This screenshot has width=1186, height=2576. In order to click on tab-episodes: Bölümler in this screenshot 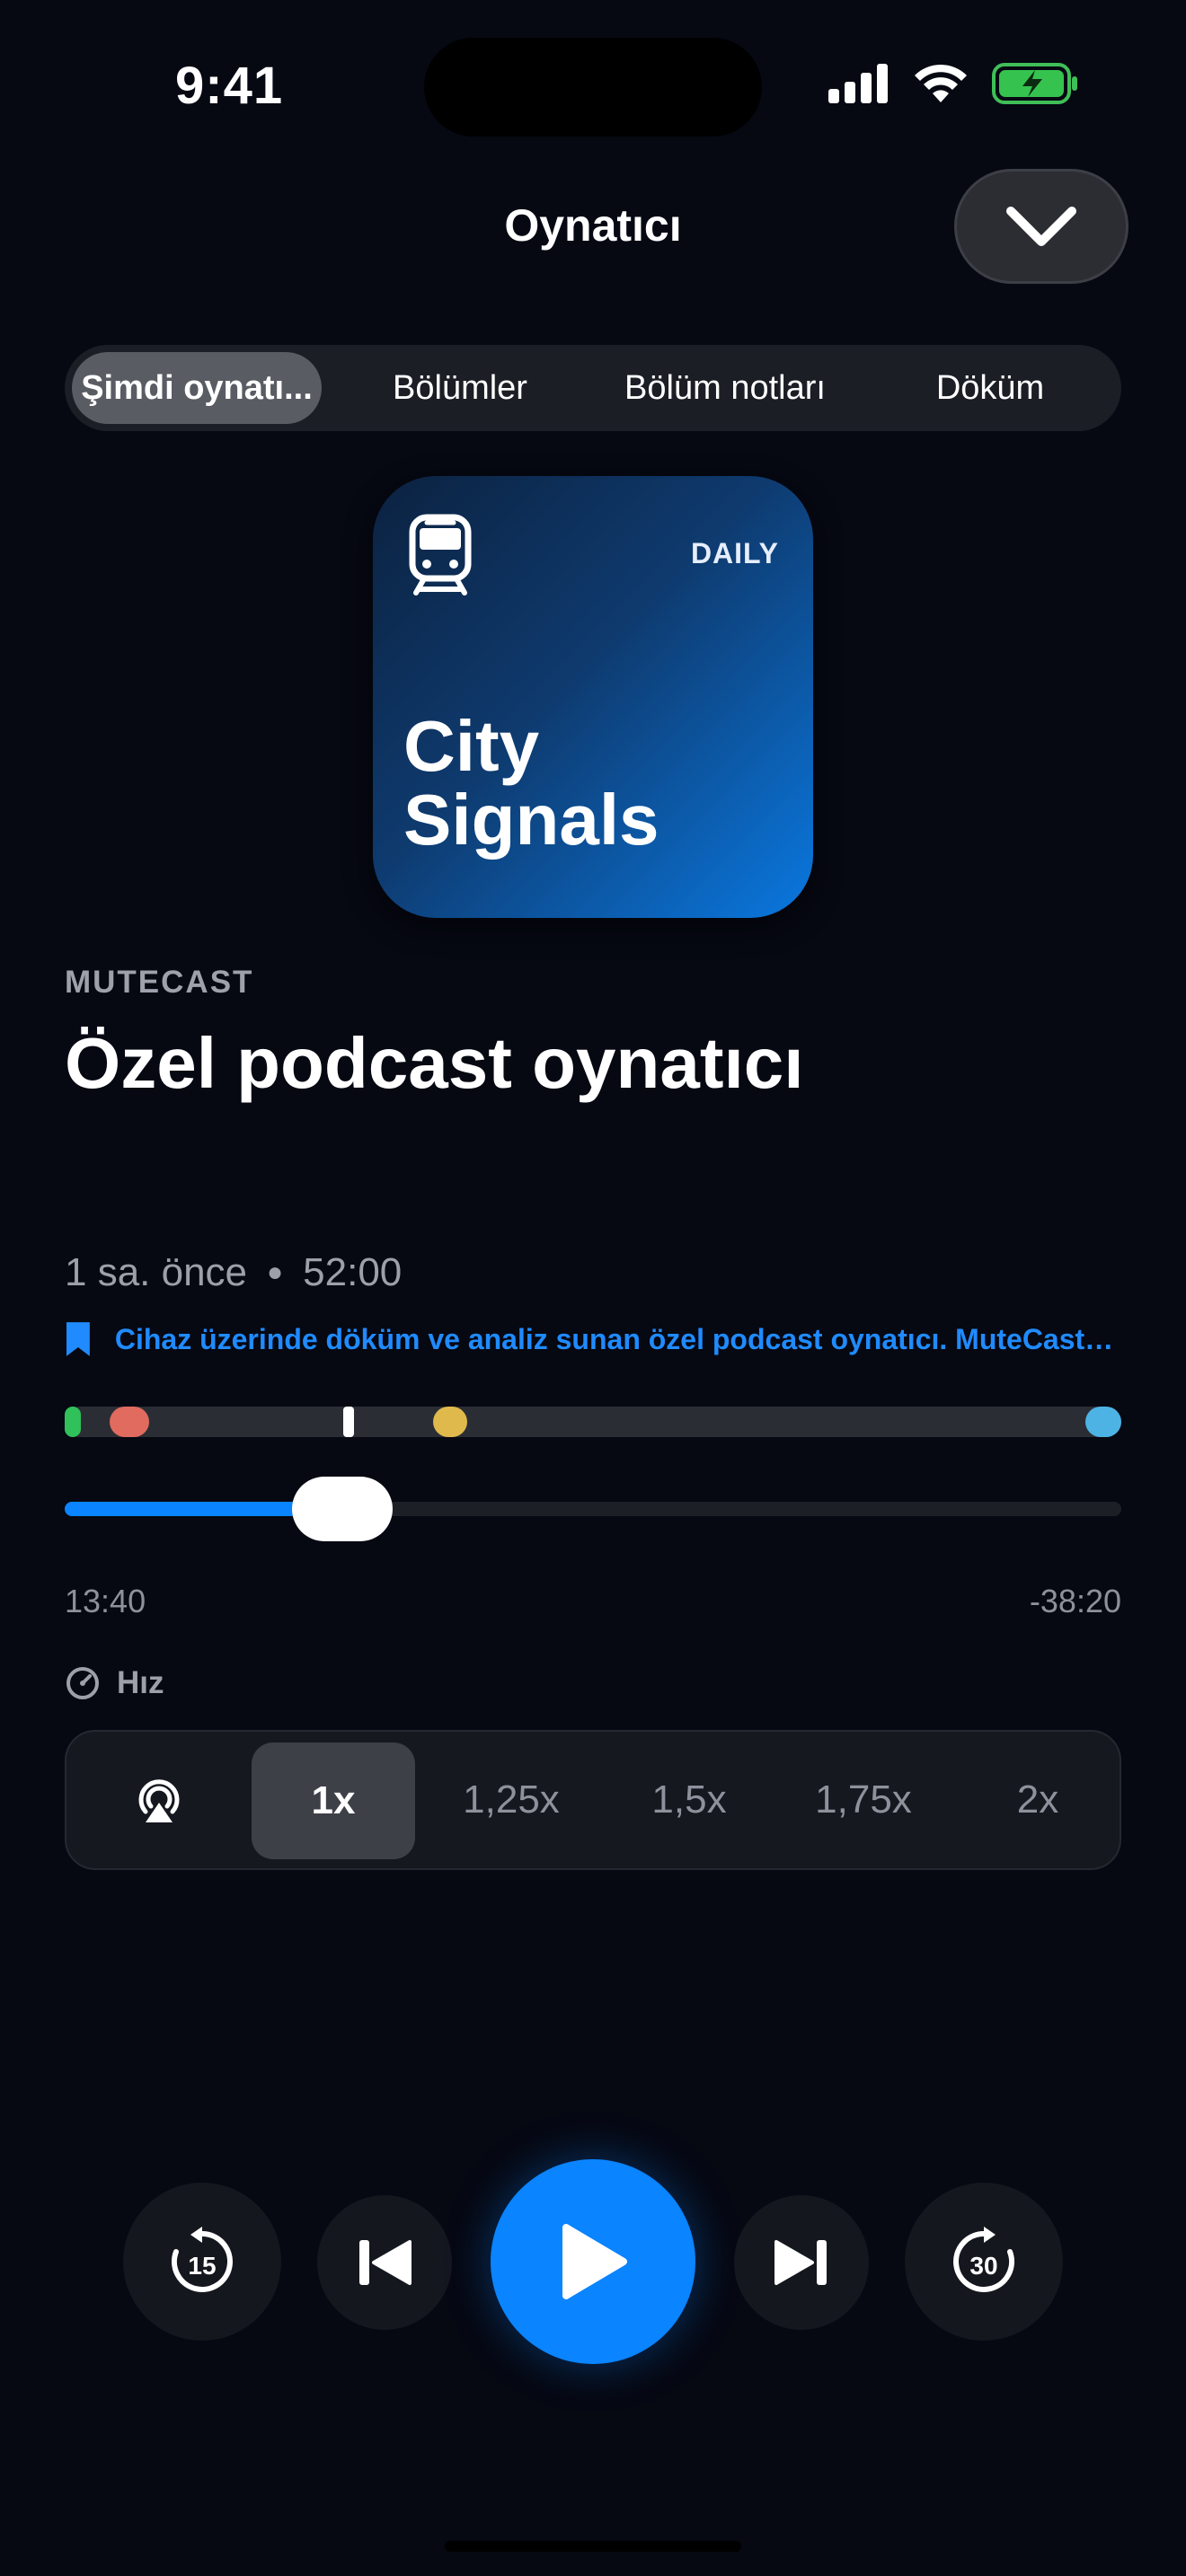, I will do `click(460, 388)`.